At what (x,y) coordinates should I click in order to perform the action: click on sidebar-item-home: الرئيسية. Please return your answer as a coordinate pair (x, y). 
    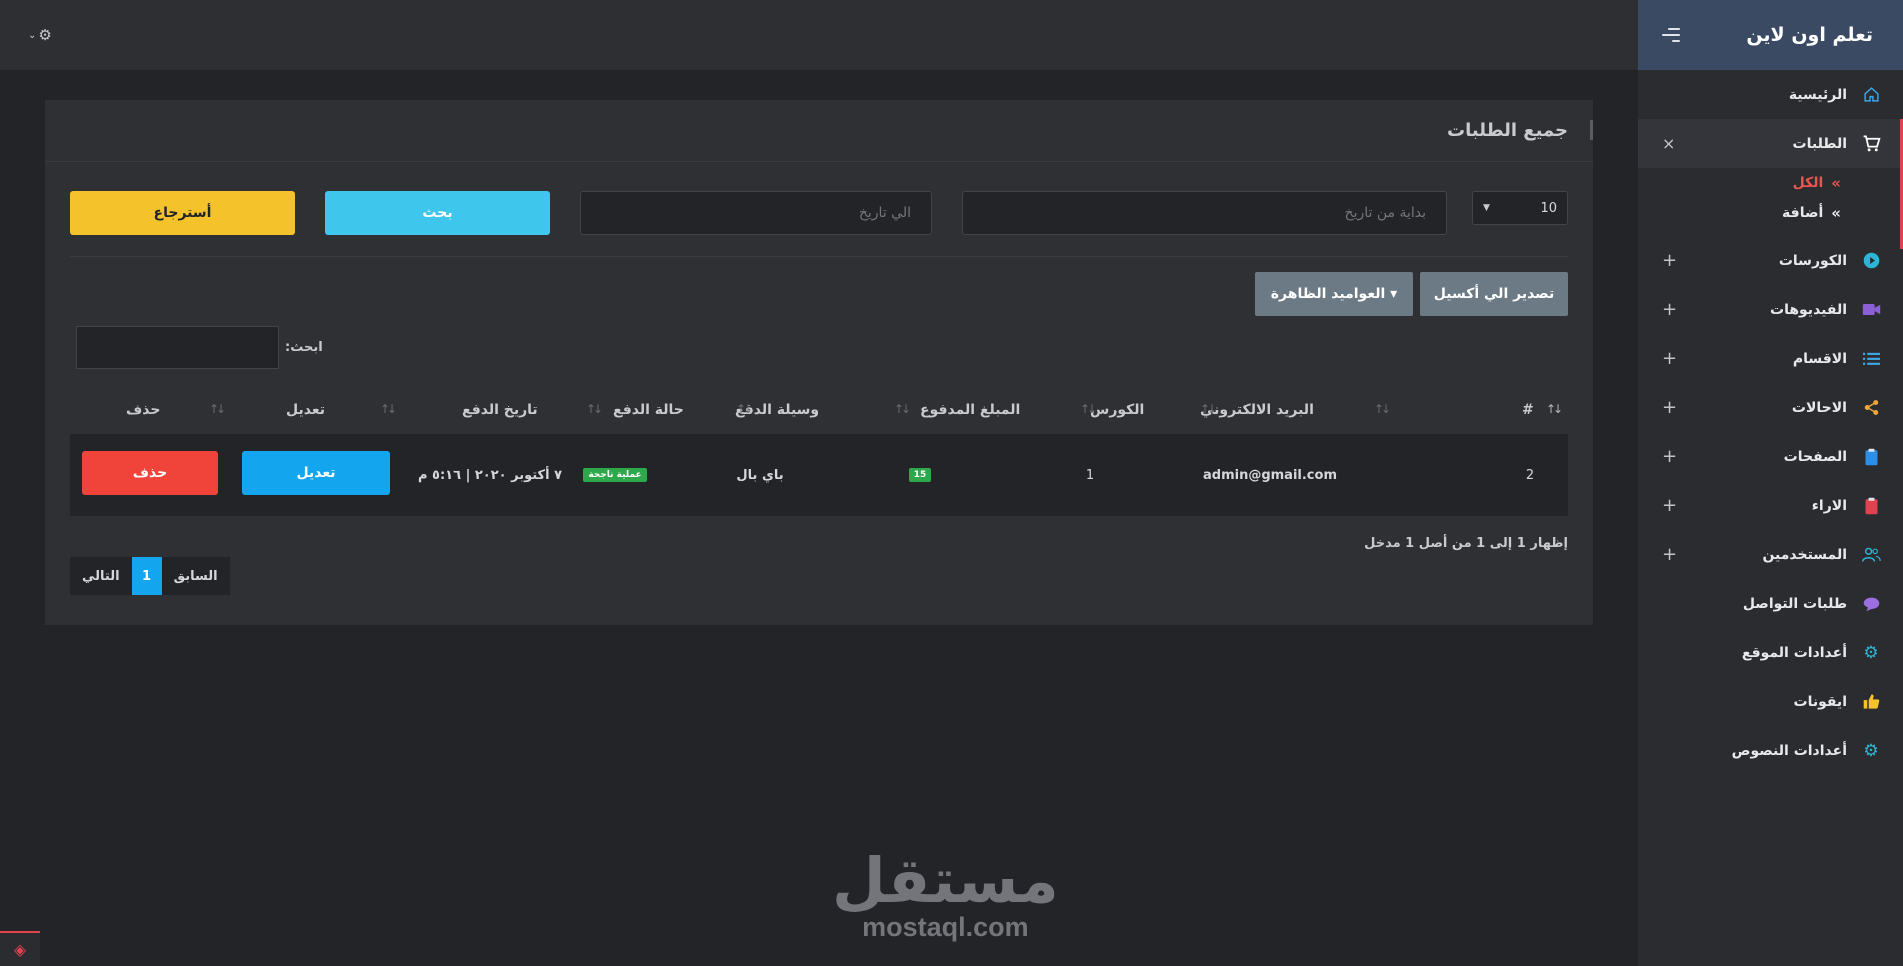
    Looking at the image, I should click on (1770, 94).